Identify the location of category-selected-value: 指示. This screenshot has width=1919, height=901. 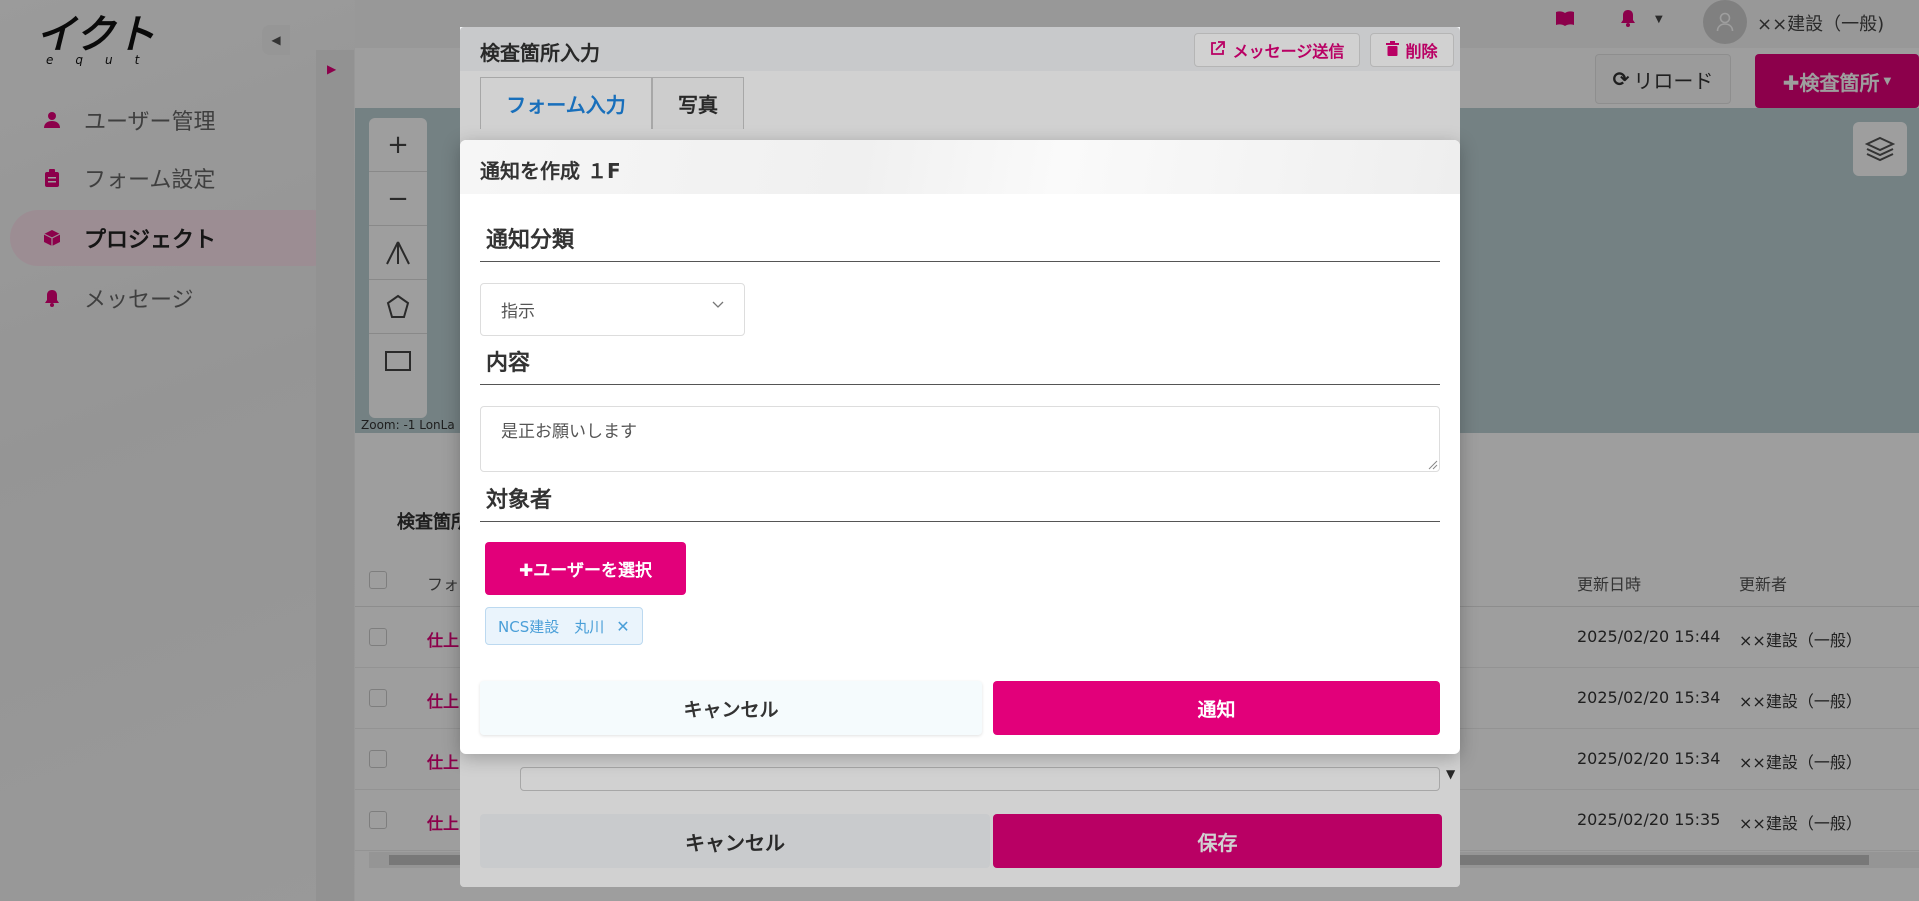
(518, 312).